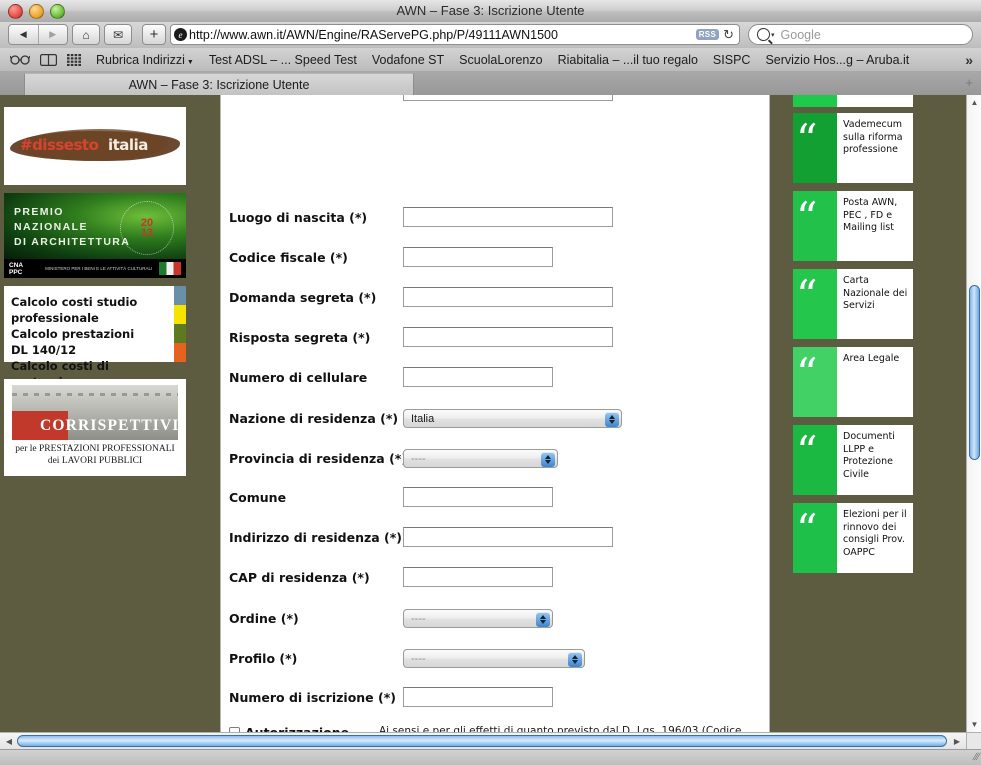  What do you see at coordinates (219, 84) in the screenshot?
I see `tab-awn-fase-3: AWN – Fase 3: Iscrizione Utente` at bounding box center [219, 84].